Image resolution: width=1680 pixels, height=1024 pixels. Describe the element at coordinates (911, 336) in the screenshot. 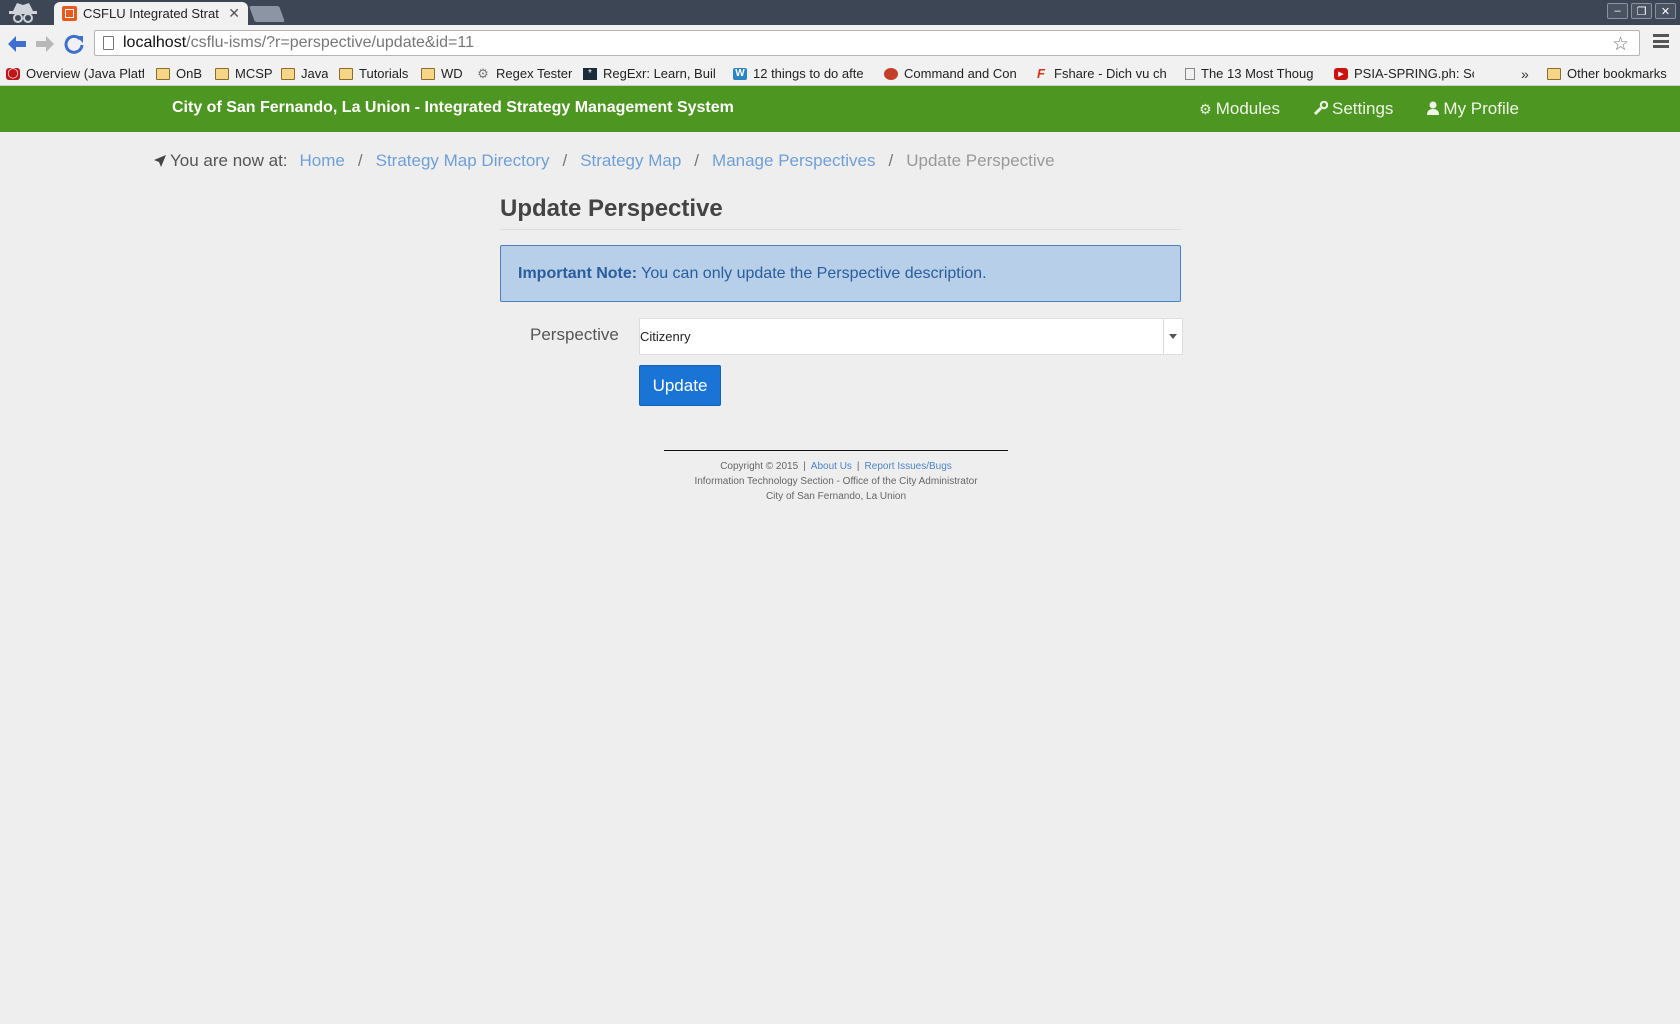

I see `perspective-select: Citizenry` at that location.